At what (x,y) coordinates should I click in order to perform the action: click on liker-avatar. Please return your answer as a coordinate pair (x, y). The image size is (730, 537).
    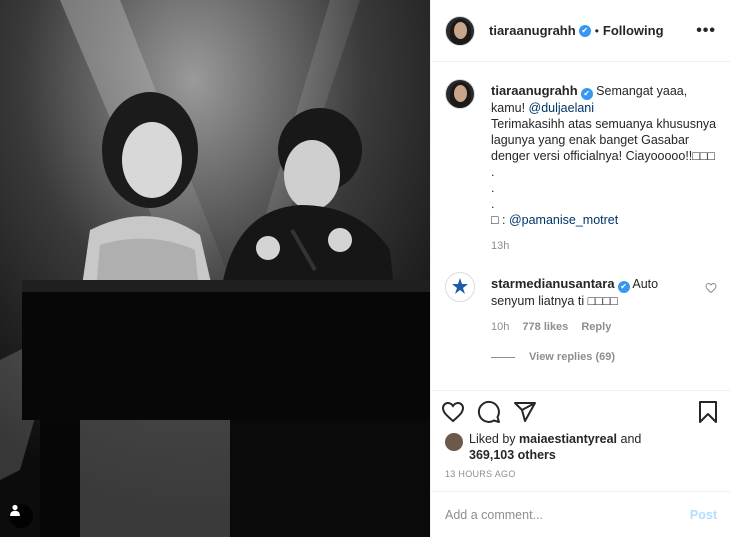
    Looking at the image, I should click on (454, 442).